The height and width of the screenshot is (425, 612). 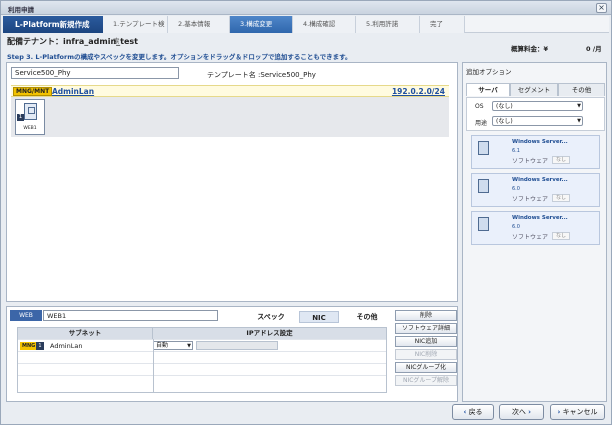 I want to click on tab-detail-other: その他, so click(x=367, y=317).